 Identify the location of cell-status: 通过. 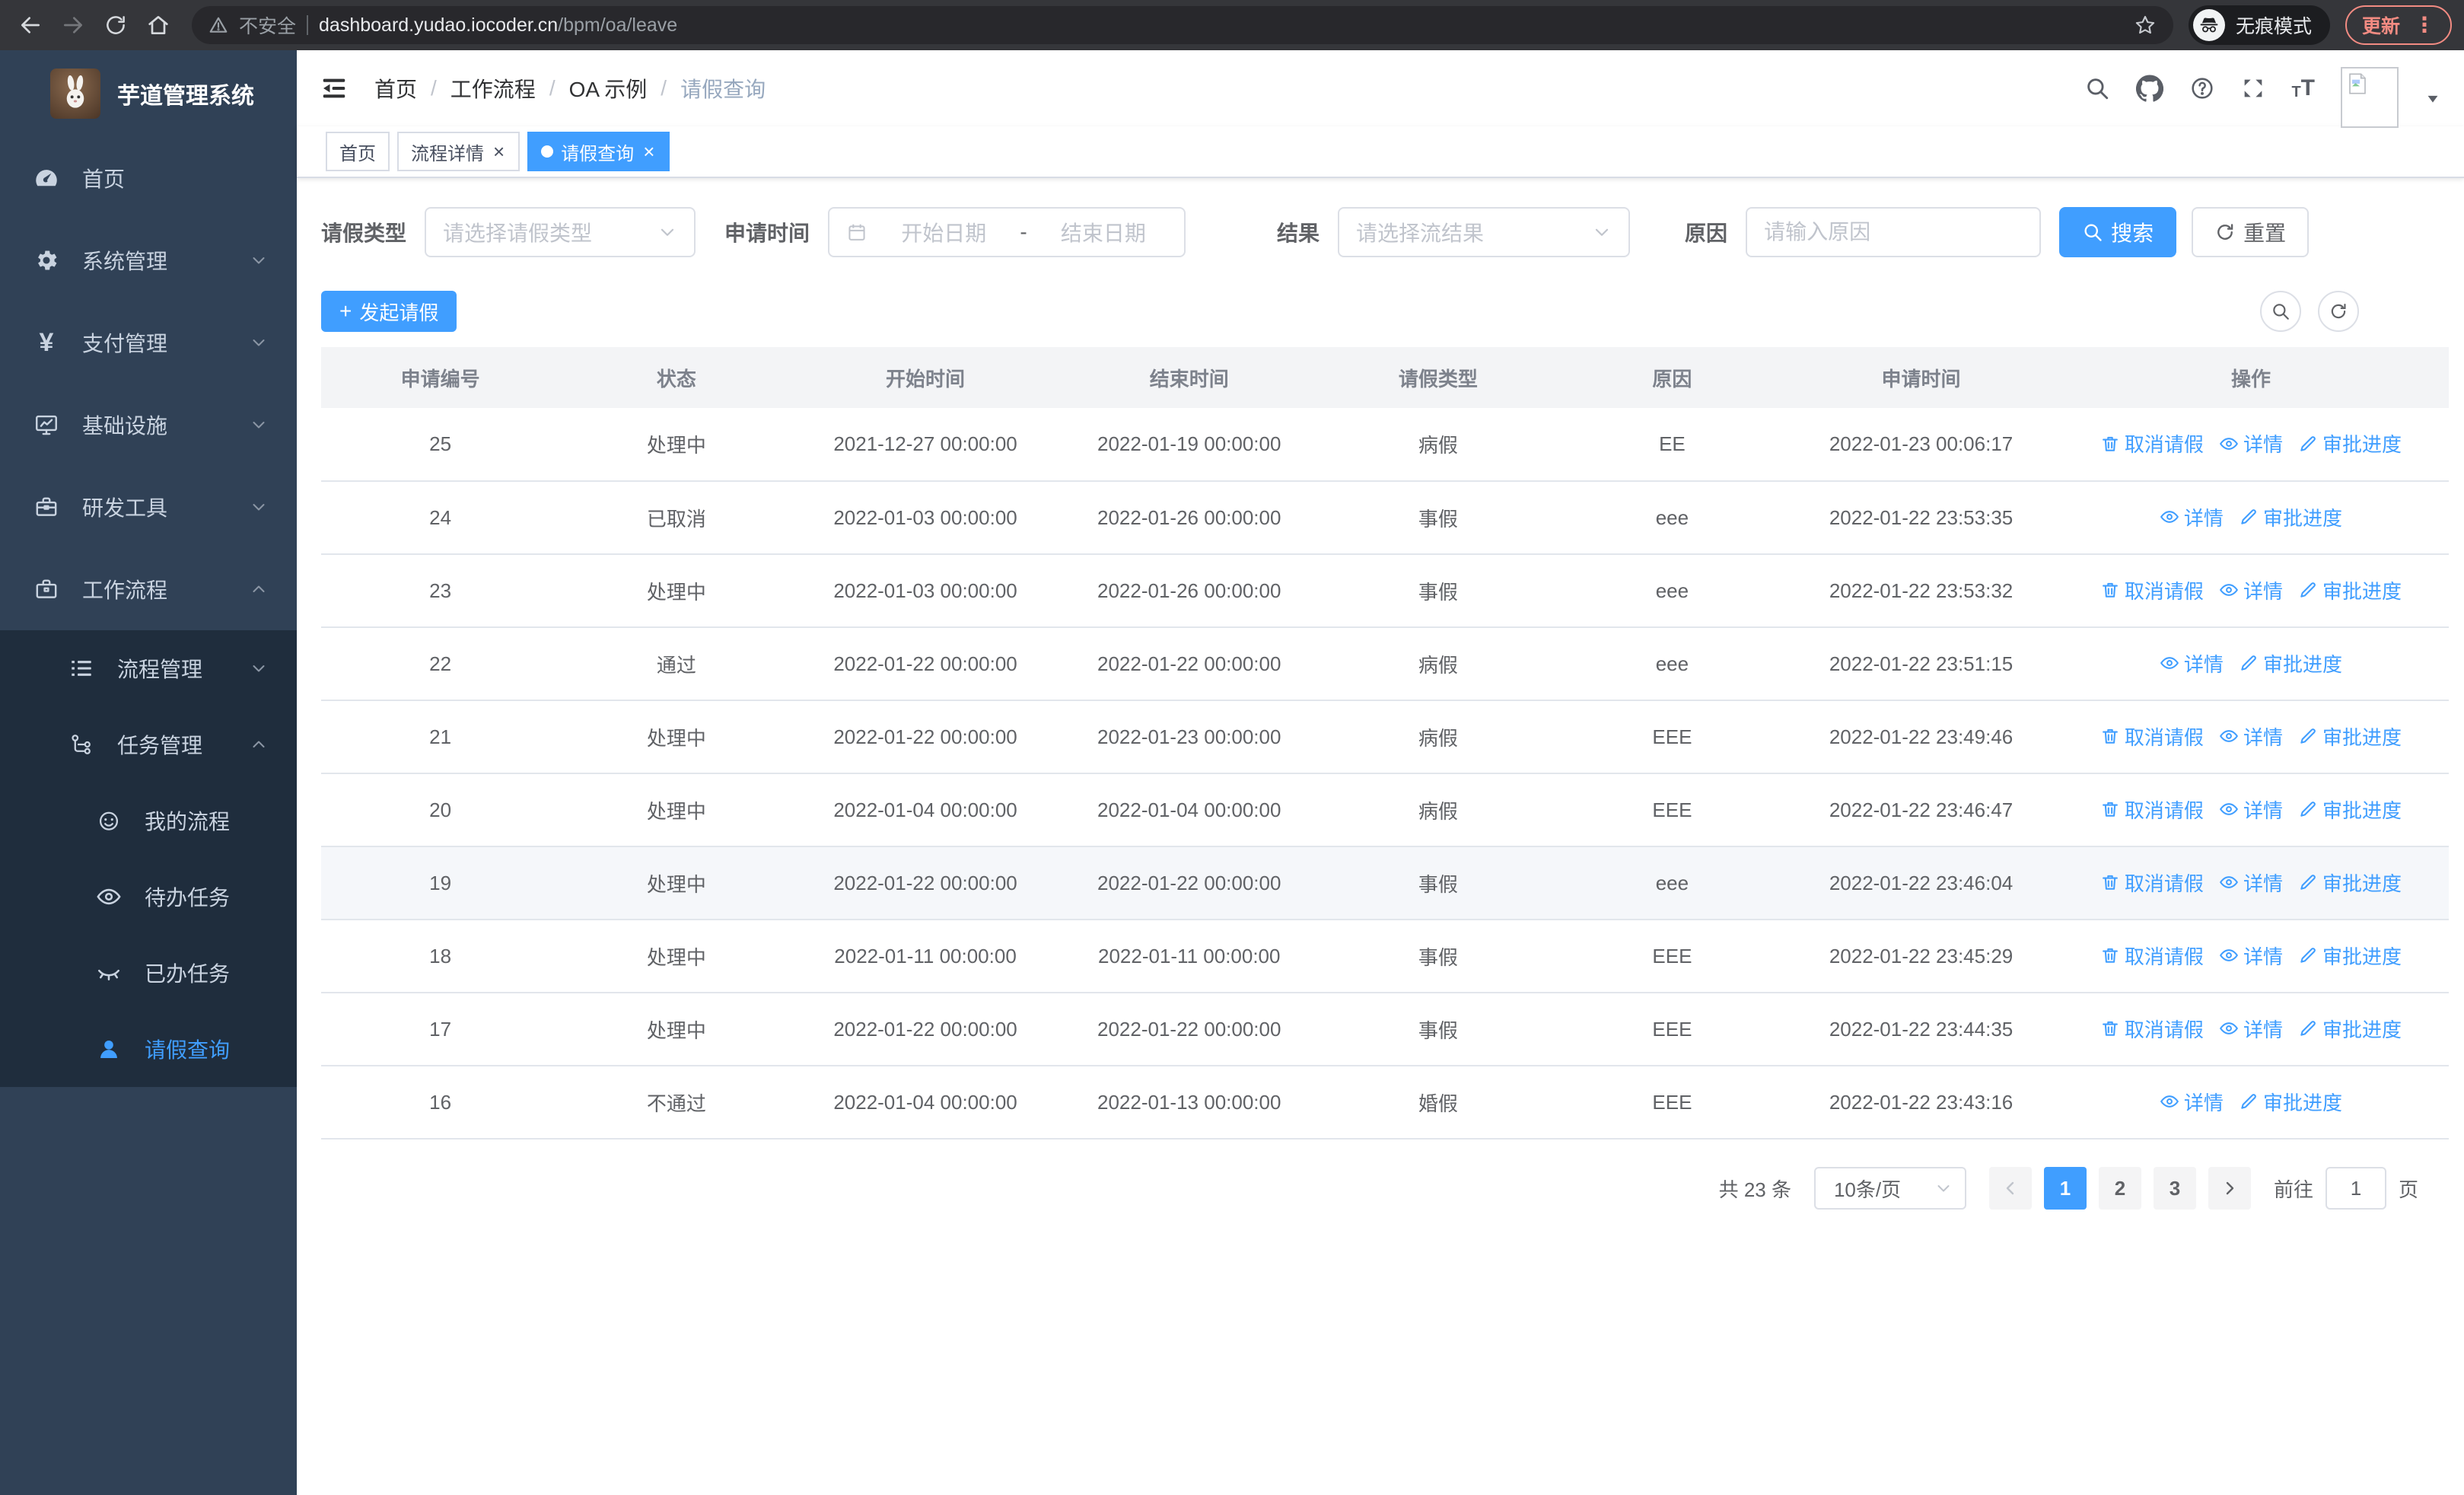
(676, 664).